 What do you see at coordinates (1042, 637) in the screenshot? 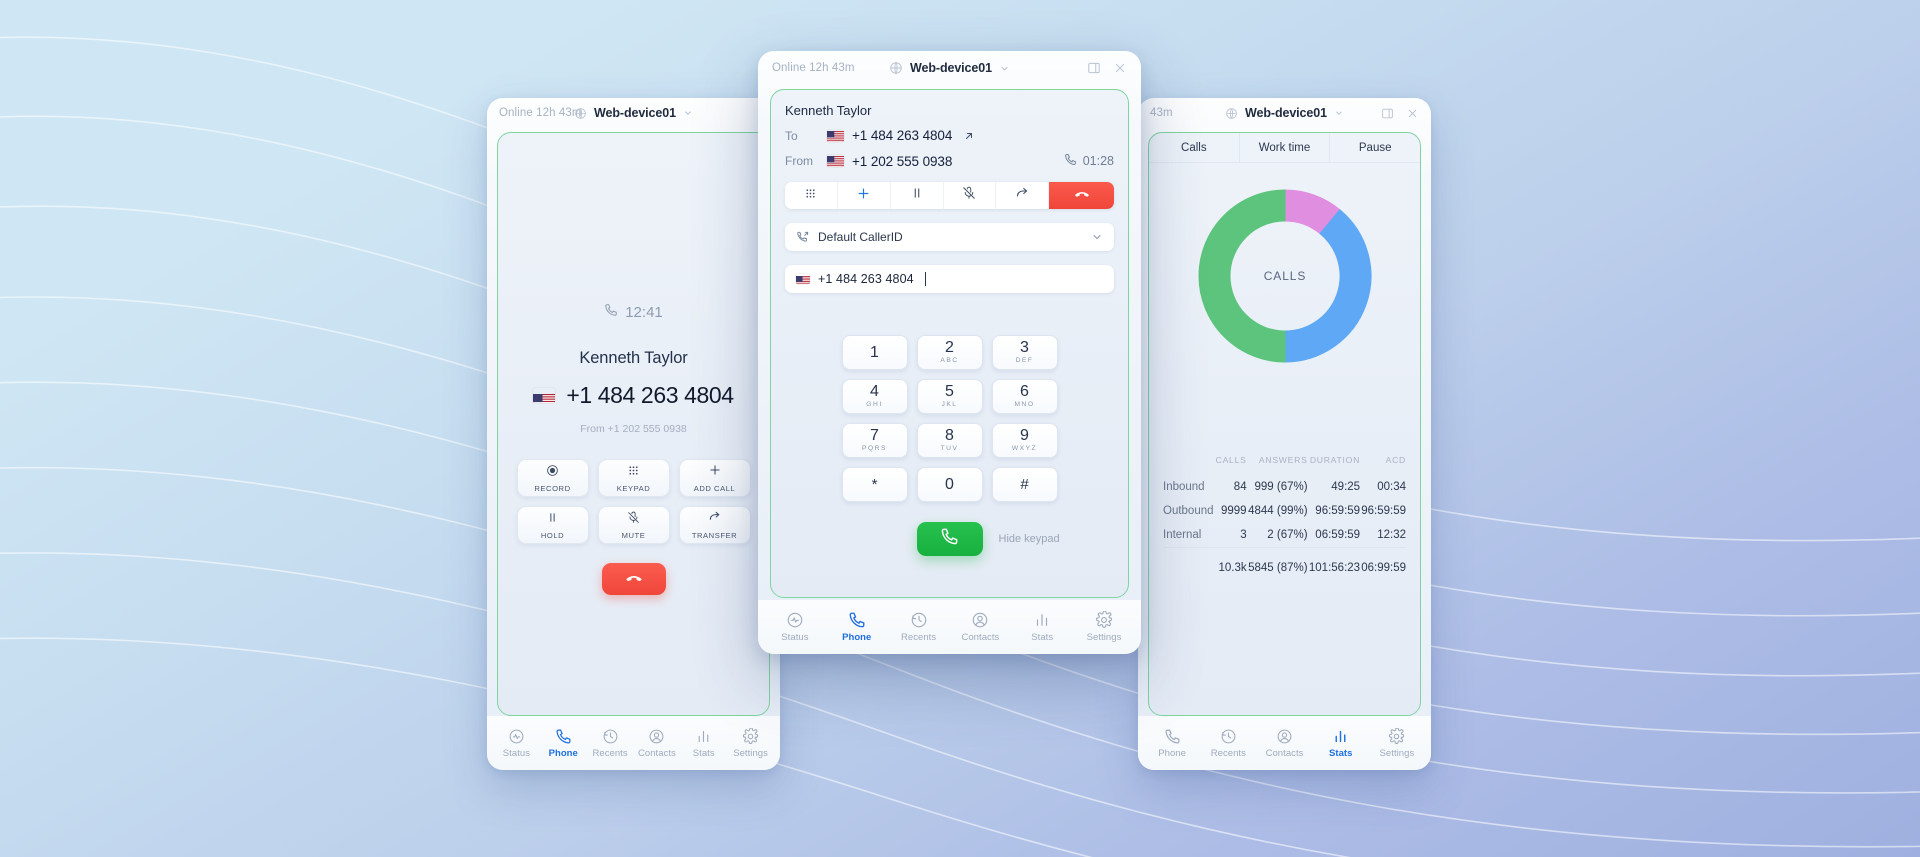
I see `nav-label-stats: Stats` at bounding box center [1042, 637].